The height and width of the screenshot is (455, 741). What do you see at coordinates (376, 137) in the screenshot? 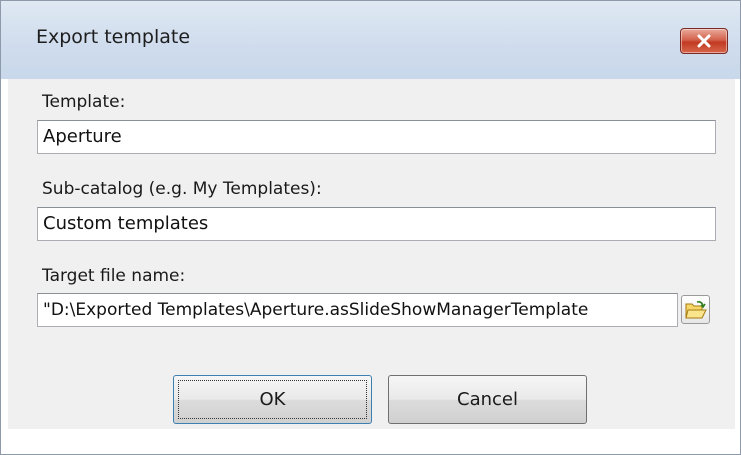
I see `template-field: Aperture` at bounding box center [376, 137].